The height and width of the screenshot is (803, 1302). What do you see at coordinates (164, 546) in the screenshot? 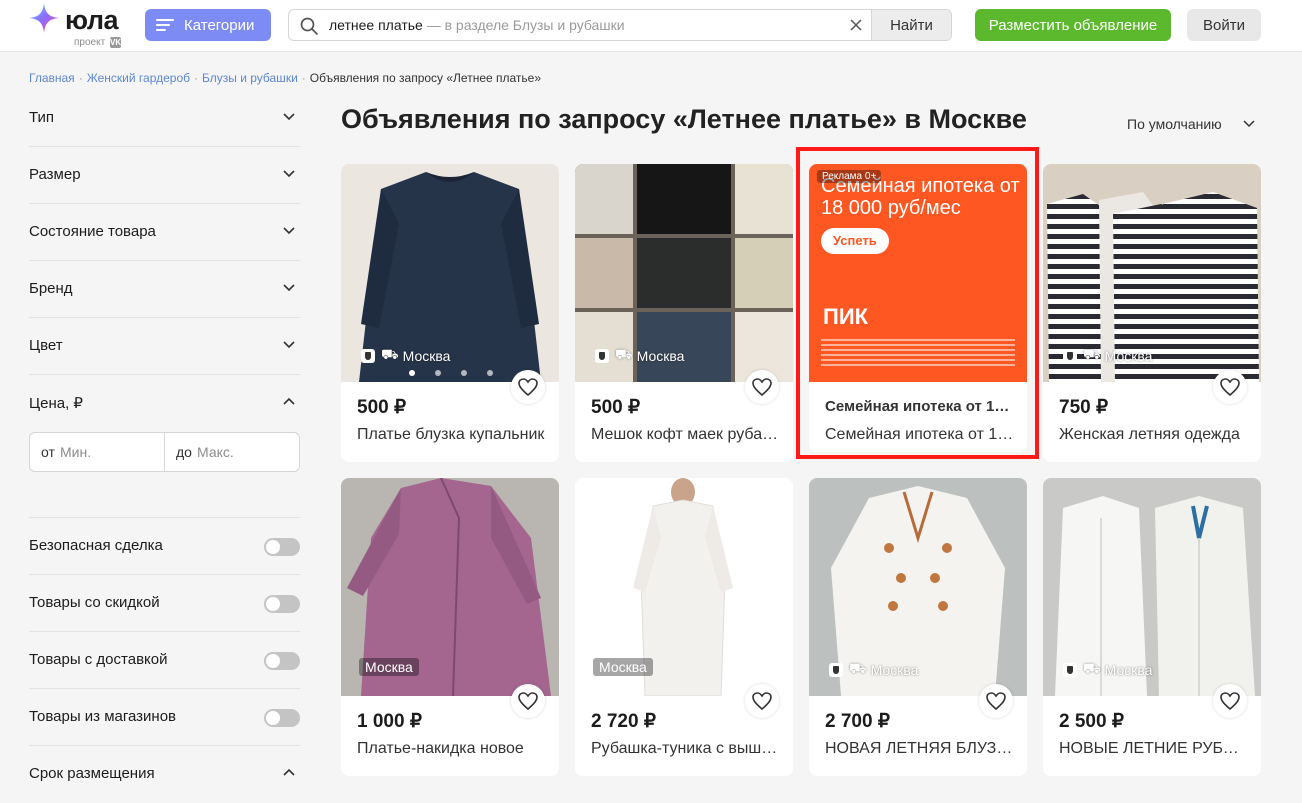
I see `toggle-safe-deal: Безопасная сделка` at bounding box center [164, 546].